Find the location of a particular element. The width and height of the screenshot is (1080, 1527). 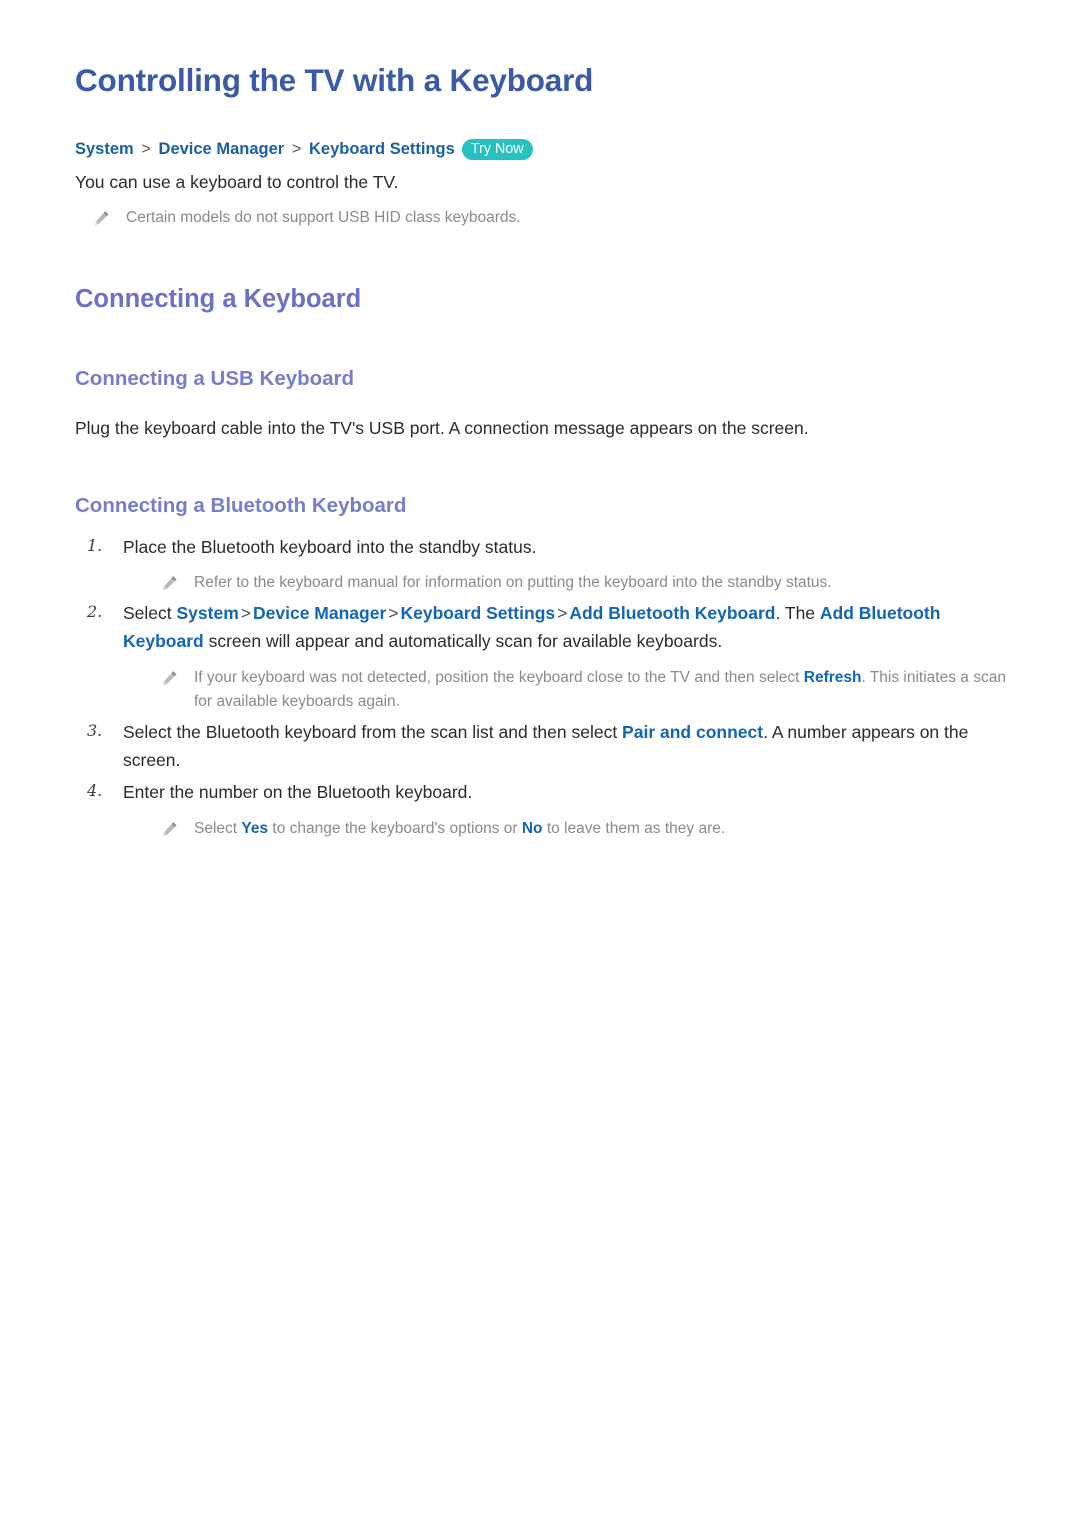

link-system: System is located at coordinates (208, 613).